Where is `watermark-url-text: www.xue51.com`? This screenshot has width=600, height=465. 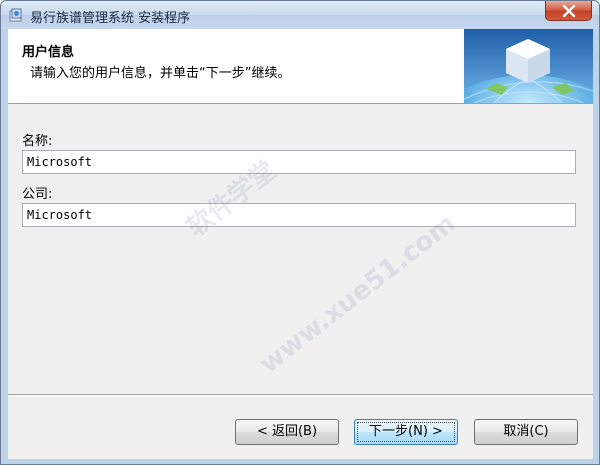 watermark-url-text: www.xue51.com is located at coordinates (358, 294).